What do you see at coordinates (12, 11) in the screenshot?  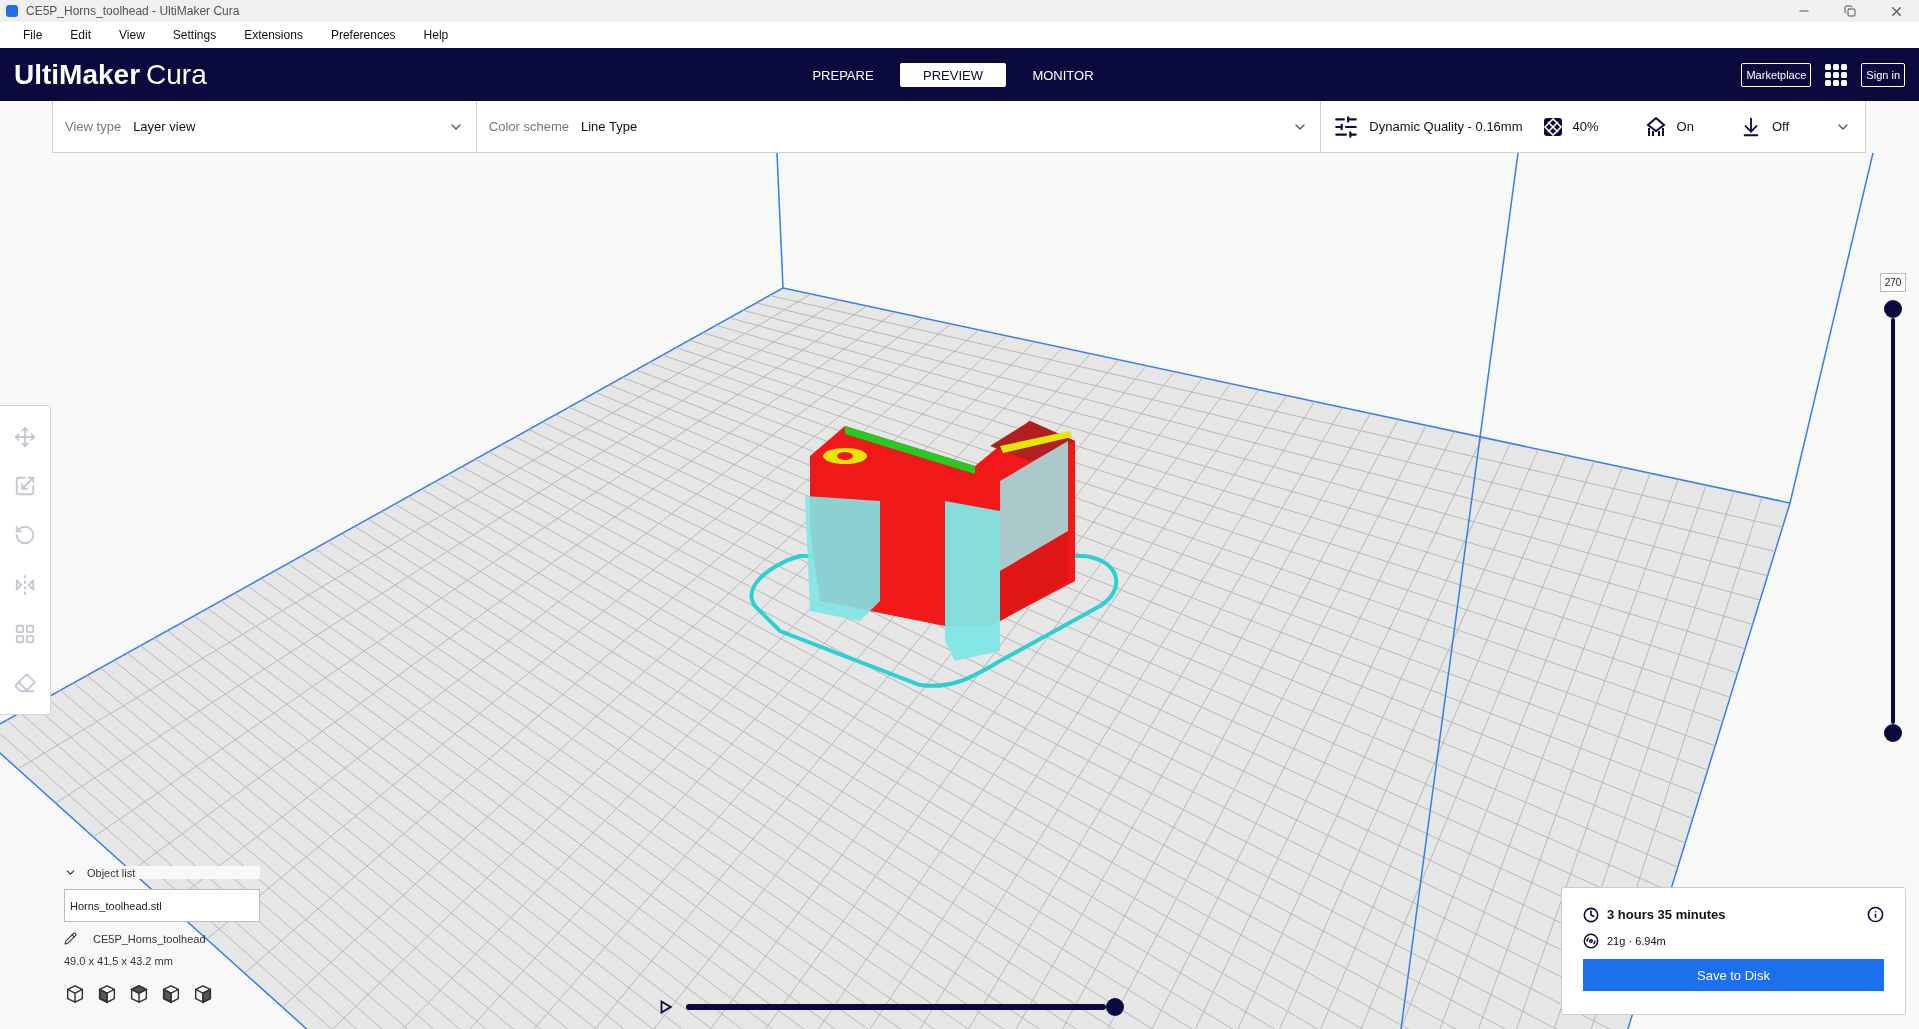 I see `app-icon` at bounding box center [12, 11].